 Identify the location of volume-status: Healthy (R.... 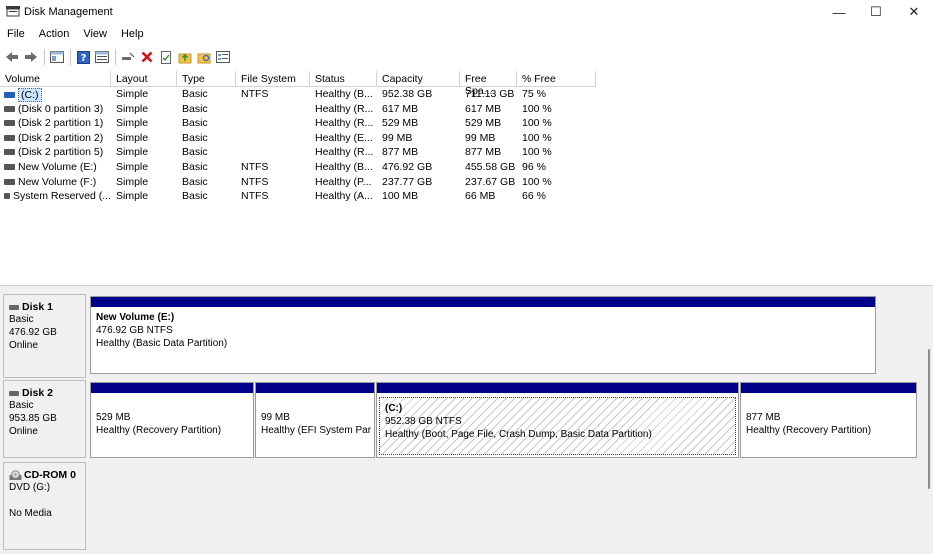
(344, 108).